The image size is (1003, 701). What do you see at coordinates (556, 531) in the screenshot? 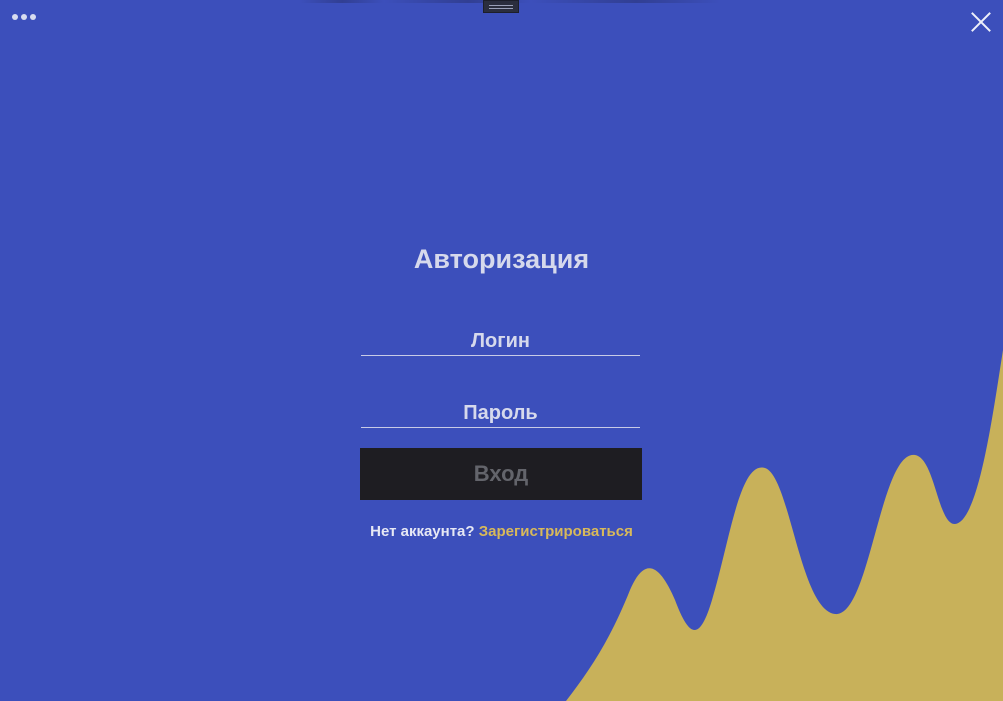
I see `register-link: Зарегистрироваться` at bounding box center [556, 531].